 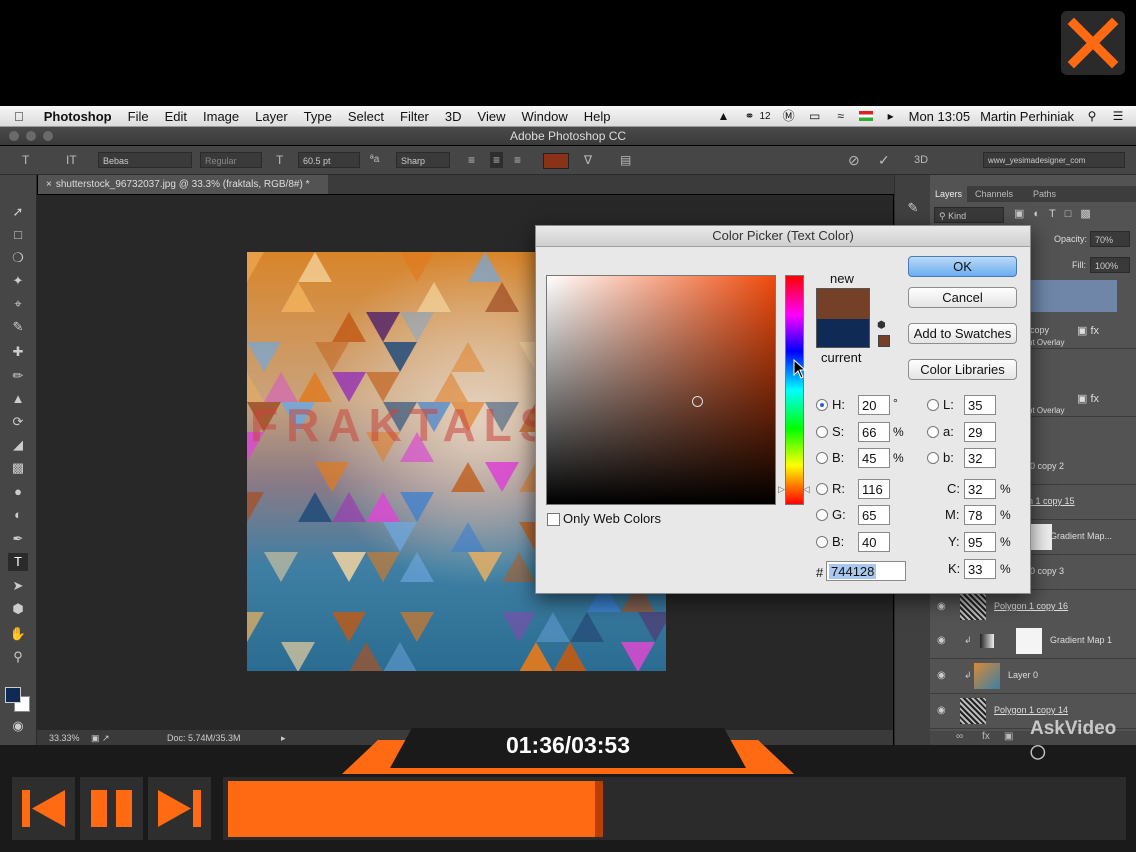 What do you see at coordinates (18, 562) in the screenshot?
I see `type-tool-icon: T` at bounding box center [18, 562].